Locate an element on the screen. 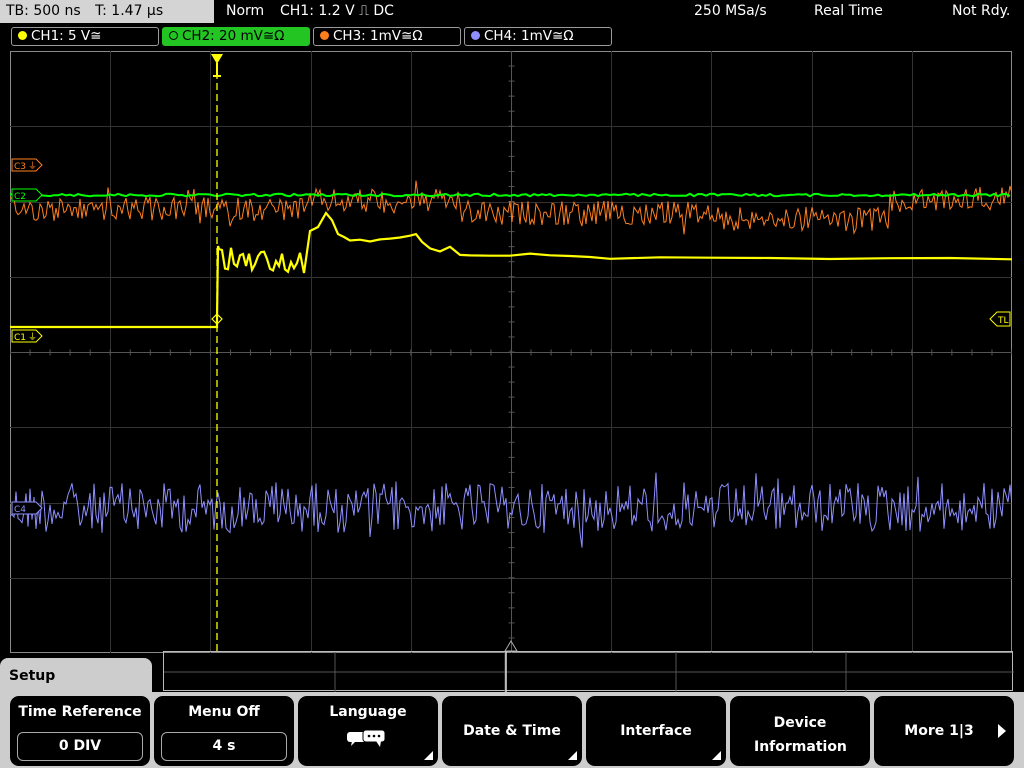 The width and height of the screenshot is (1024, 768). channel-3-label: CH3: 1mV≅Ω is located at coordinates (378, 36).